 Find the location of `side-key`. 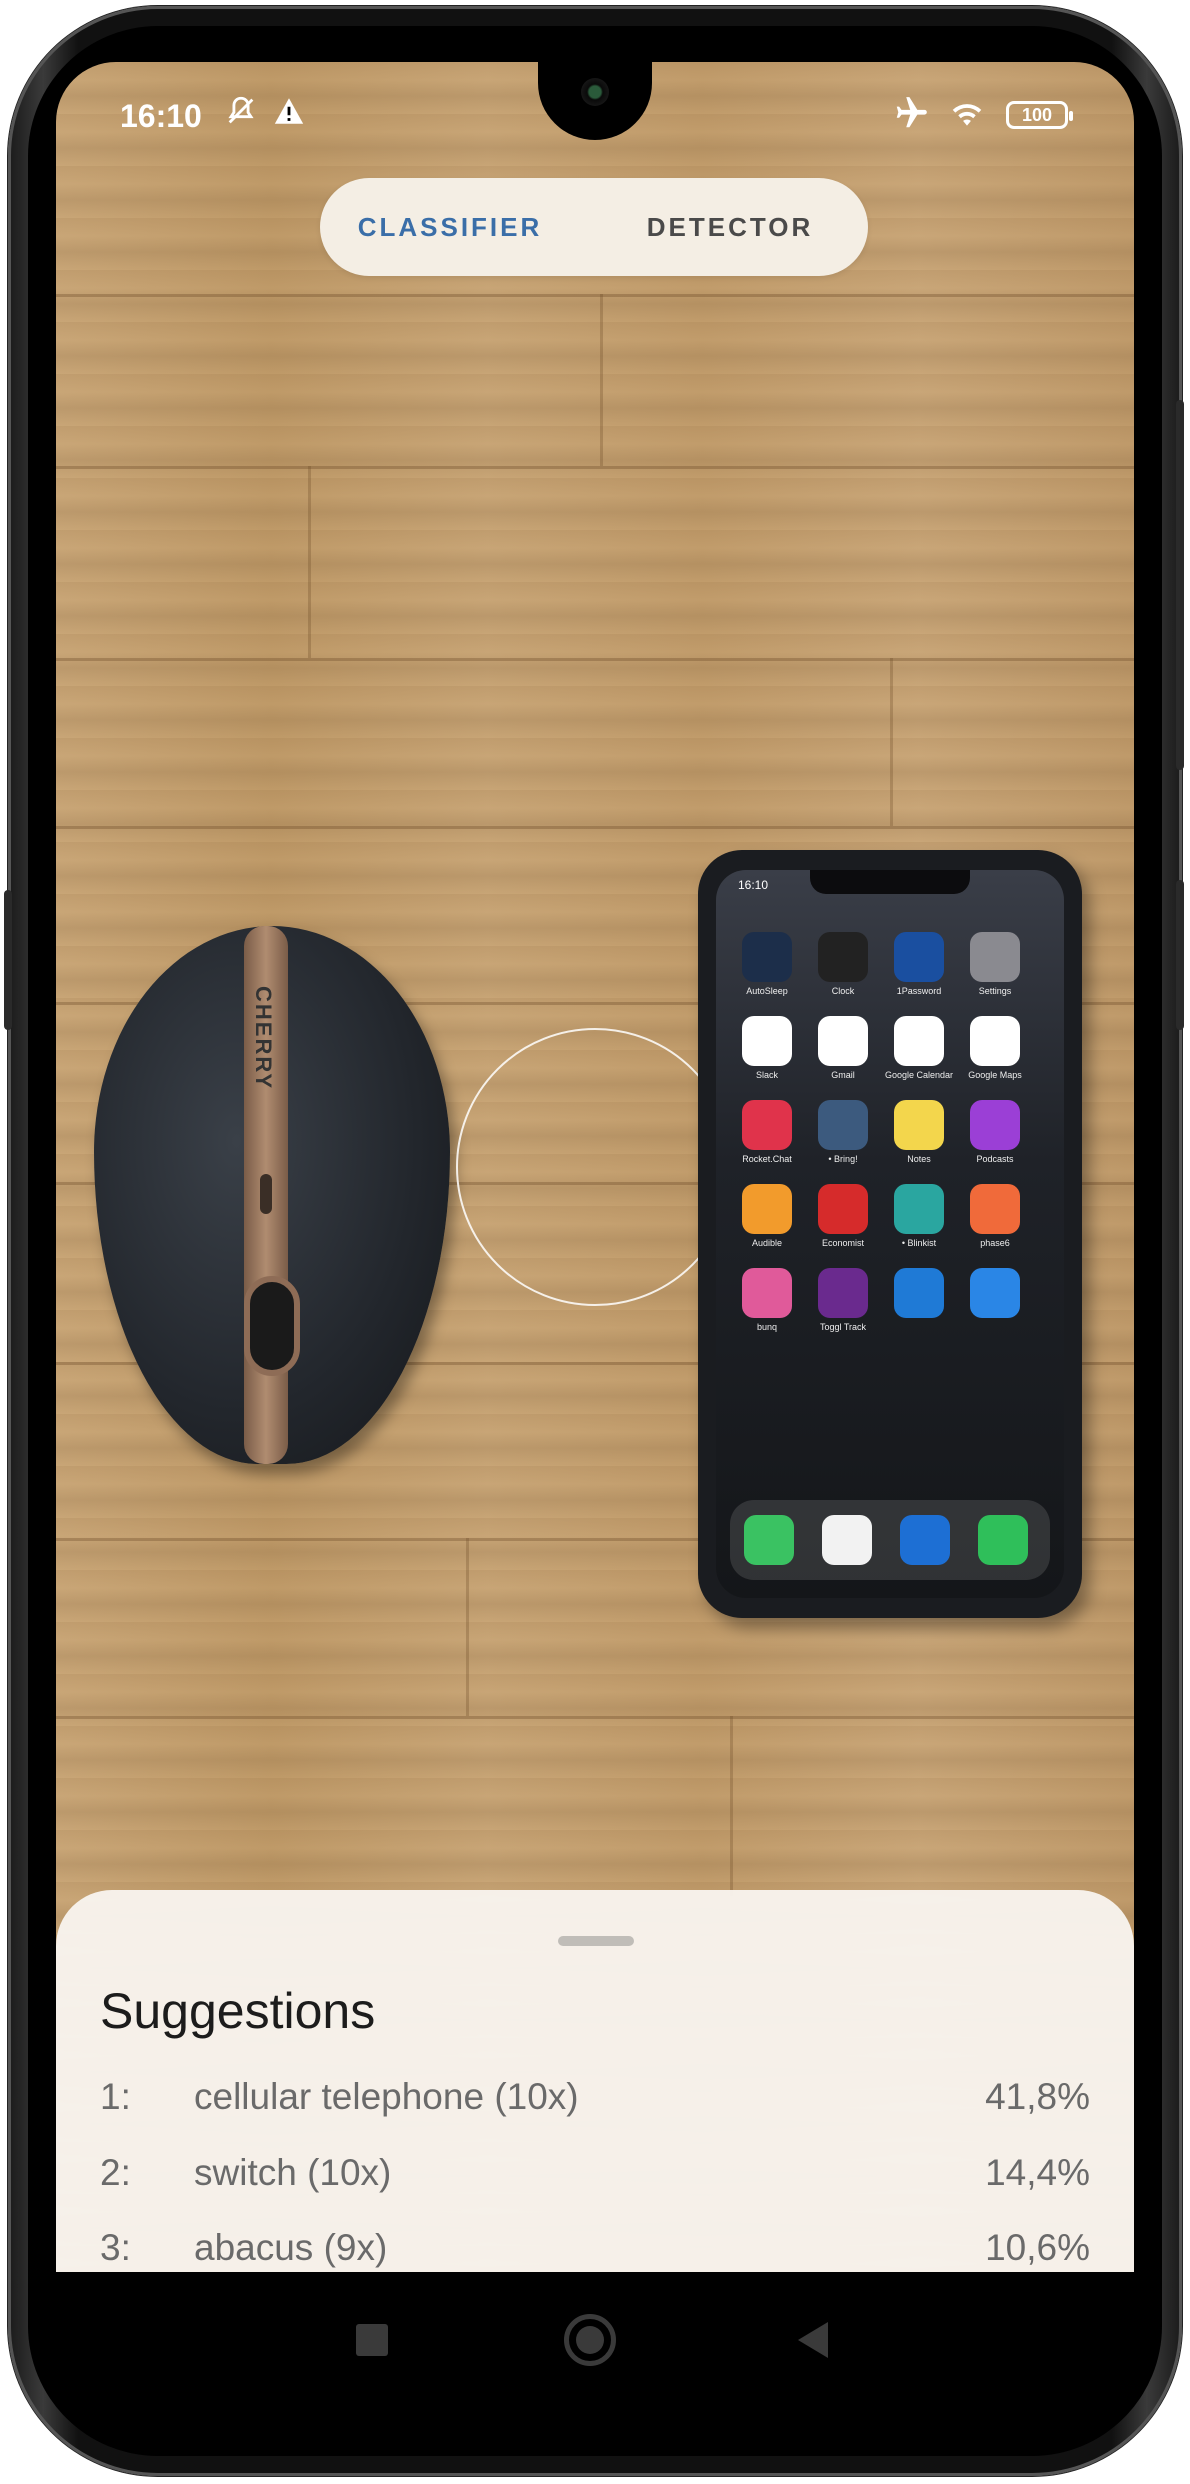

side-key is located at coordinates (8, 960).